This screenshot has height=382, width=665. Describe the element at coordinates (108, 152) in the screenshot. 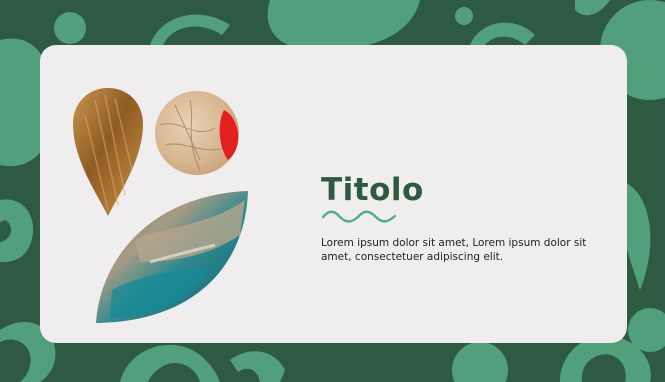

I see `wheat-photo` at that location.